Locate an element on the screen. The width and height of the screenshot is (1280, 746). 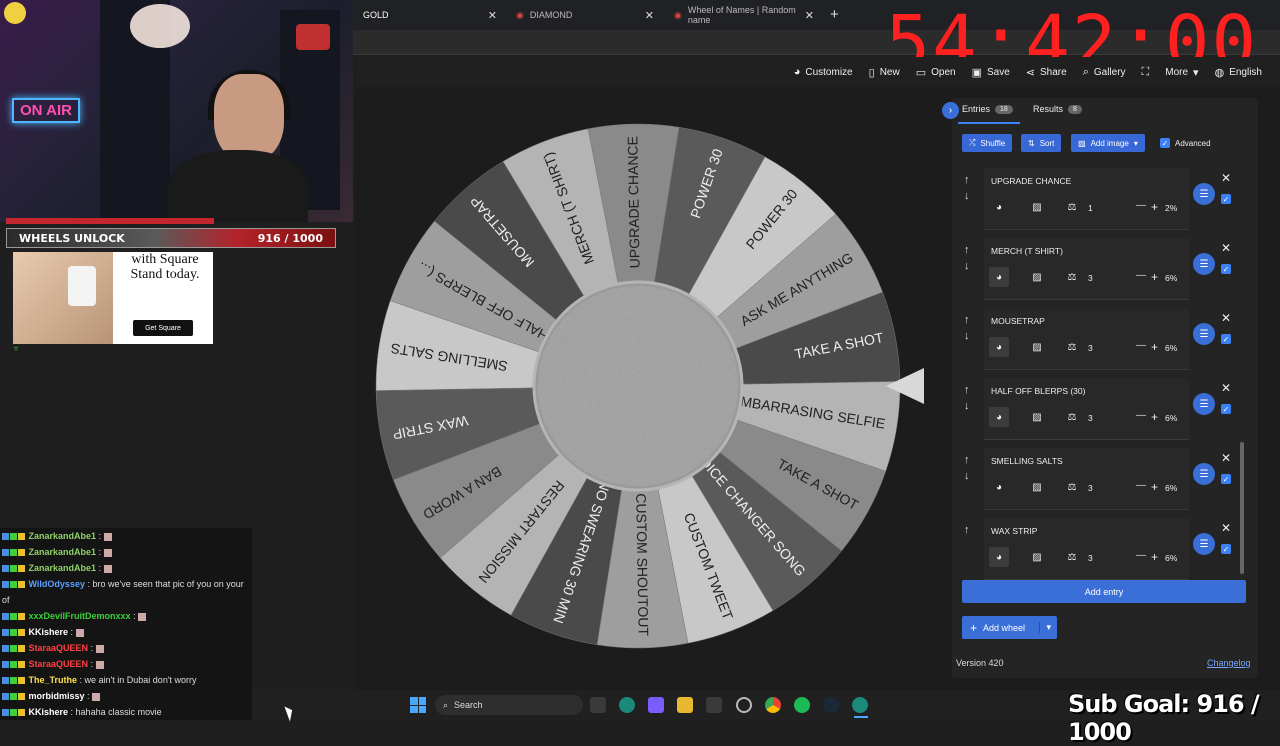
language-button: ◍ English is located at coordinates (1238, 72).